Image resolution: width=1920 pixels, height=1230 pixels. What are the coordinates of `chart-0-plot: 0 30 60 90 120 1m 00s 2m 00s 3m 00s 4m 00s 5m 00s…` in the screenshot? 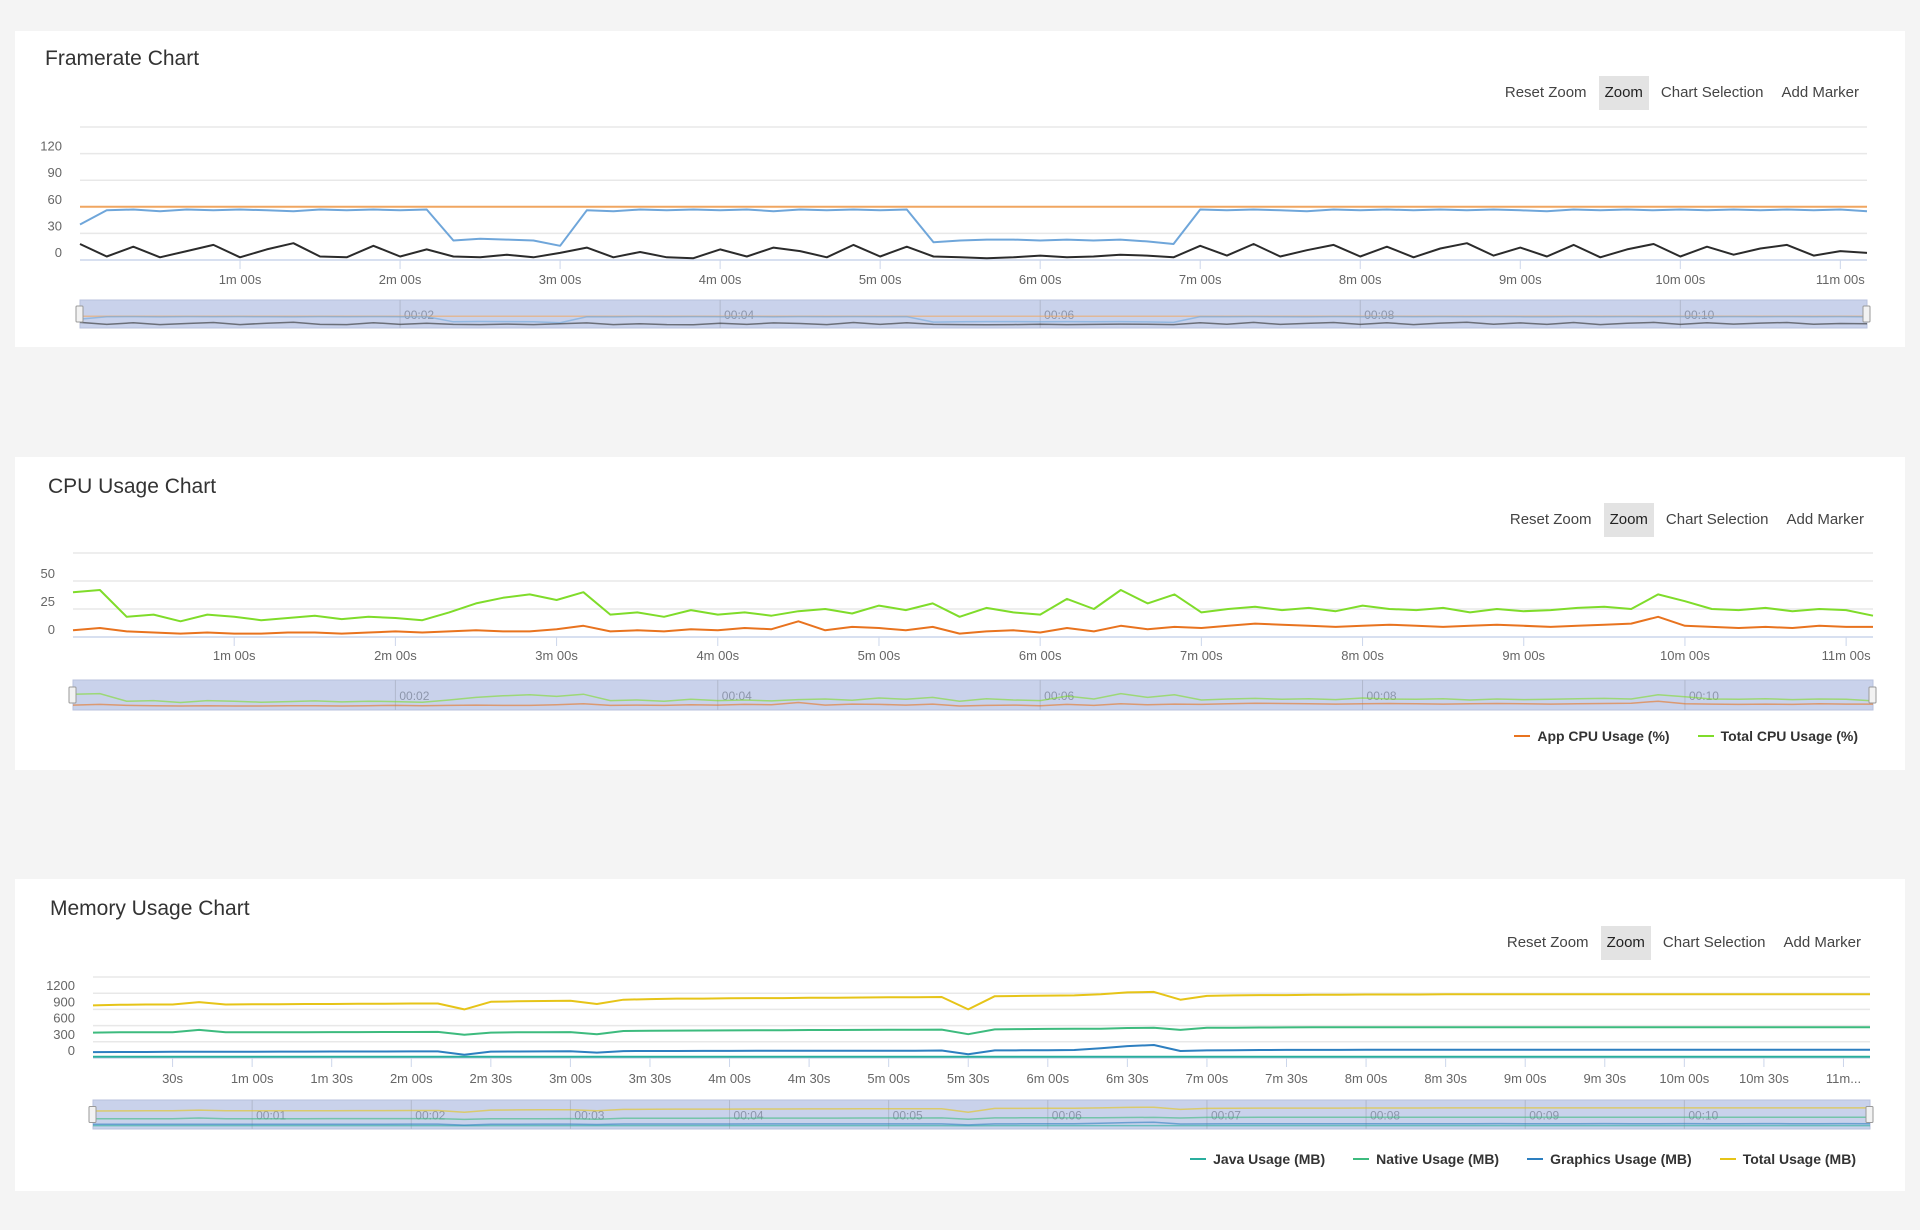 It's located at (954, 206).